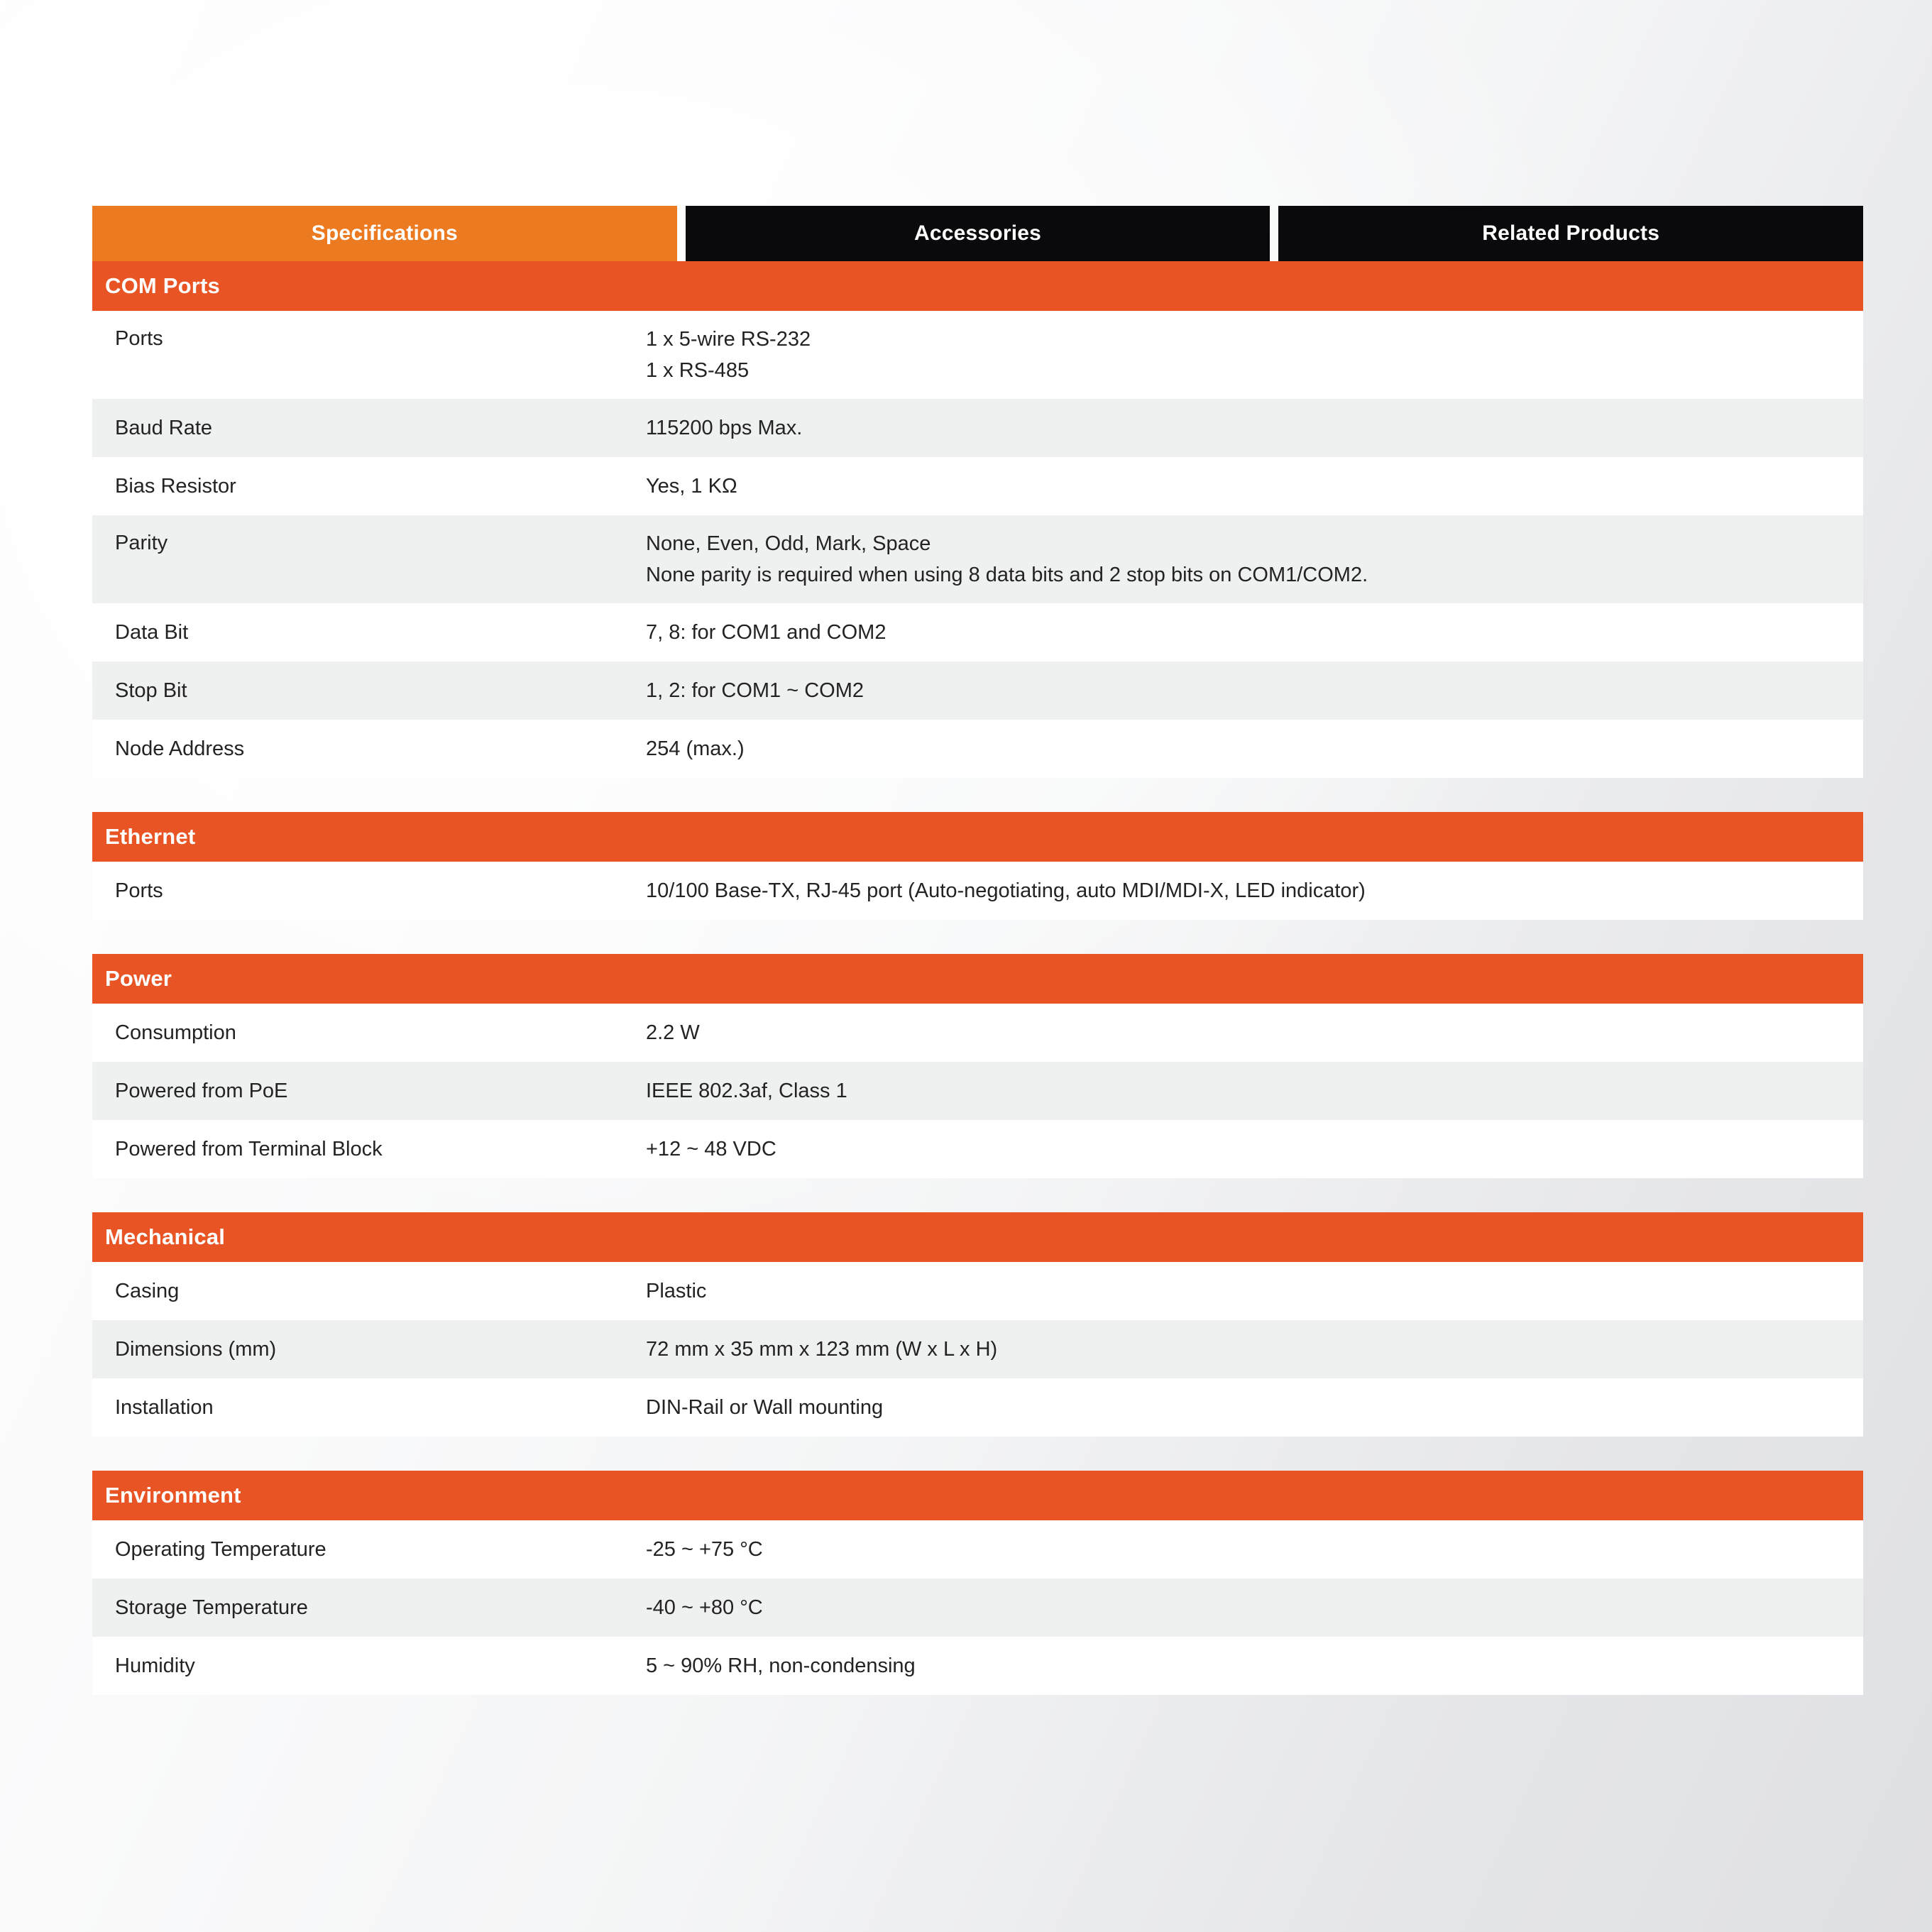  What do you see at coordinates (729, 339) in the screenshot?
I see `spec-value-line: 1 x 5-wire RS-232` at bounding box center [729, 339].